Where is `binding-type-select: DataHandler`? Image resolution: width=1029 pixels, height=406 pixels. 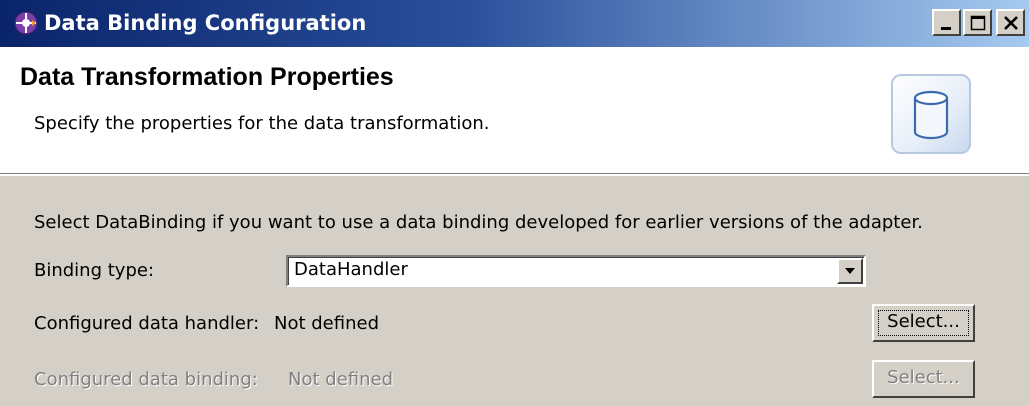
binding-type-select: DataHandler is located at coordinates (576, 271).